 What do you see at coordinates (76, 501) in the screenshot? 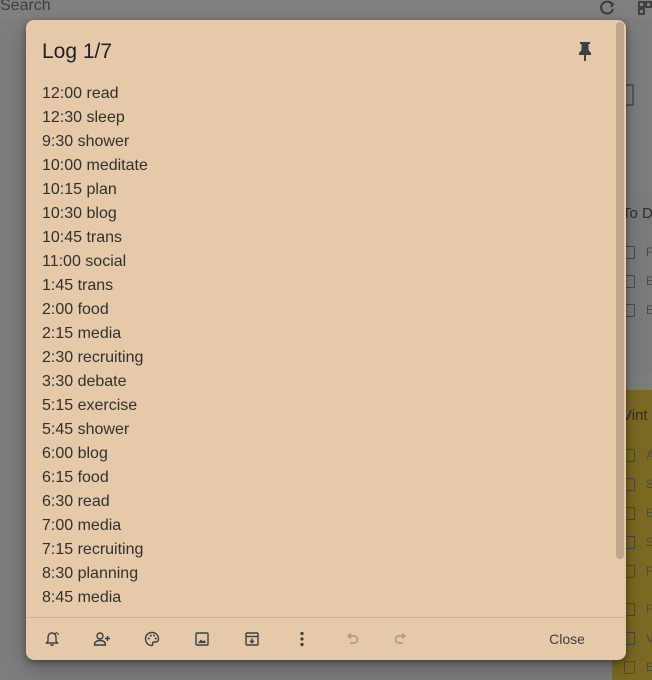
I see `log-line: 6:30 read` at bounding box center [76, 501].